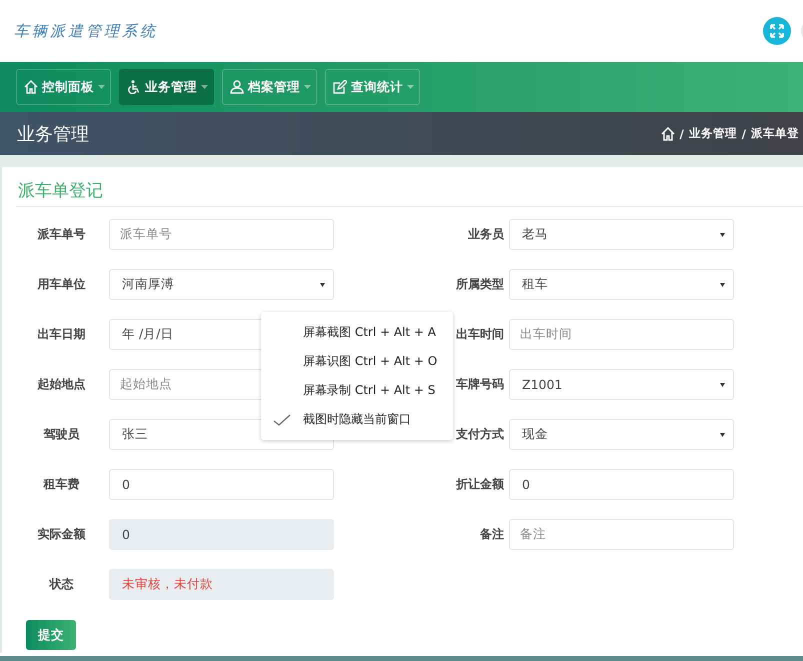 The height and width of the screenshot is (661, 803). I want to click on select-field: Z1001, so click(621, 384).